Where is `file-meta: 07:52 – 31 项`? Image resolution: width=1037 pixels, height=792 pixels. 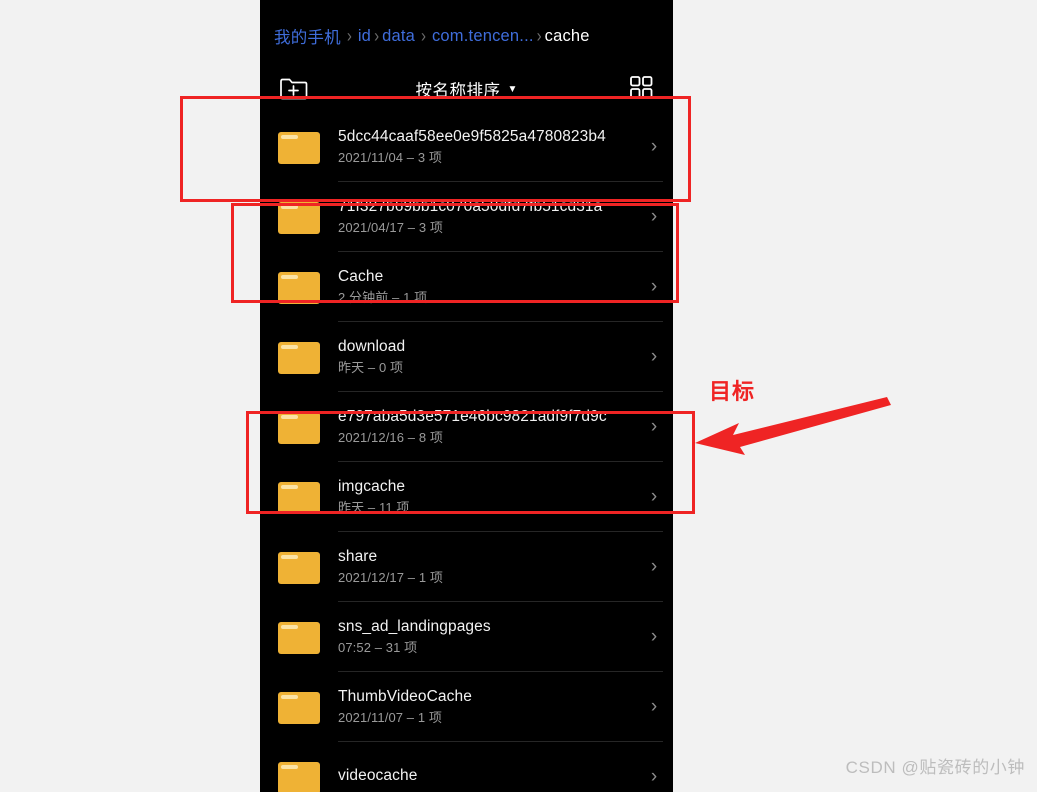
file-meta: 07:52 – 31 项 is located at coordinates (378, 647).